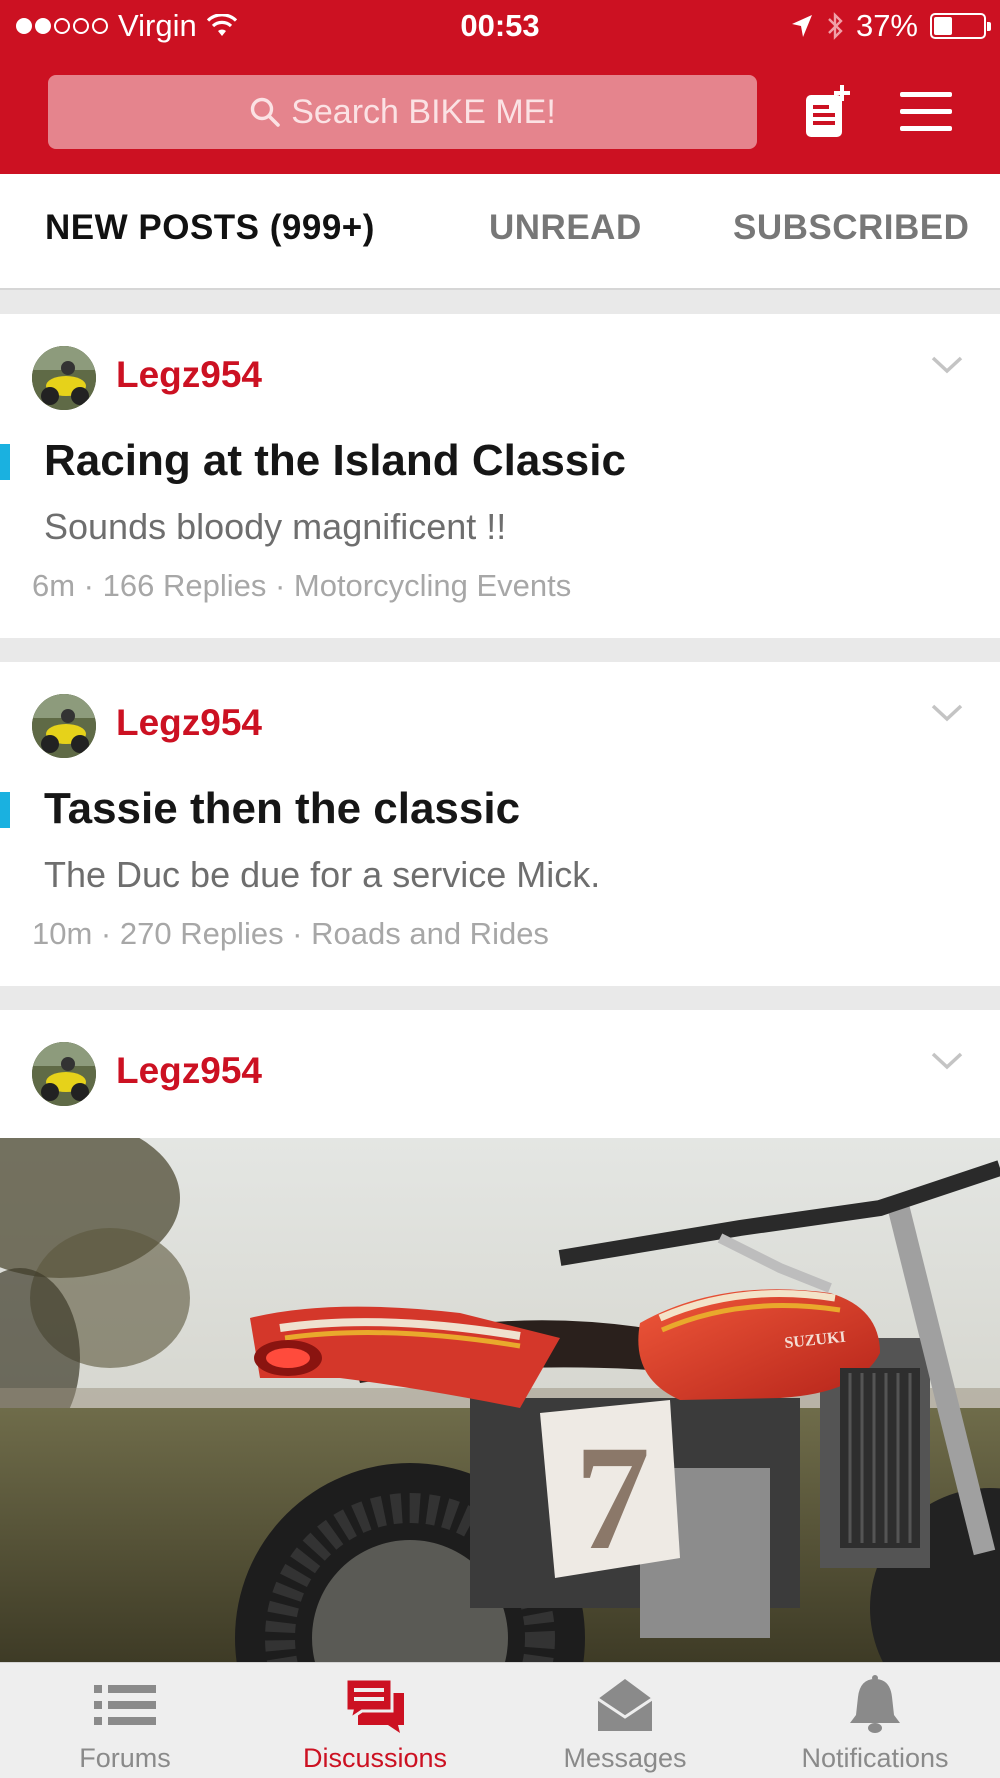  I want to click on status-right: 37%, so click(890, 26).